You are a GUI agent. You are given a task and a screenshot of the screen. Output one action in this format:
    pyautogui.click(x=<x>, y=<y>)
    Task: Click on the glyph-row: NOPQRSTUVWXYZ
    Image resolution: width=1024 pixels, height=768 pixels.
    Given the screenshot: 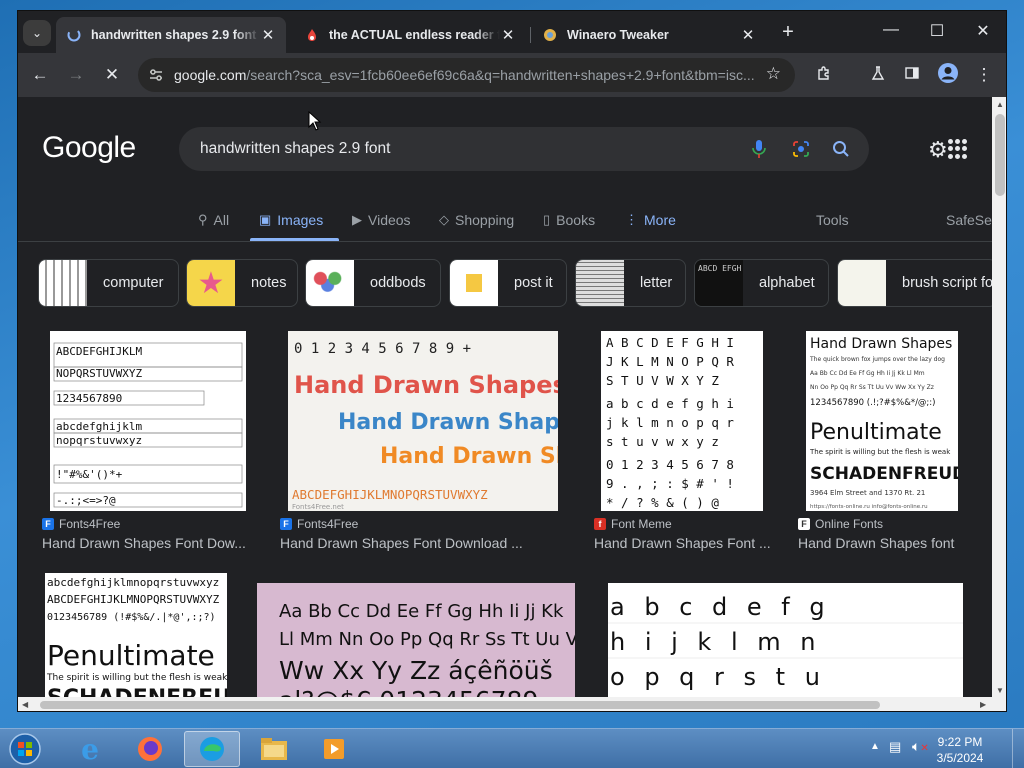 What is the action you would take?
    pyautogui.click(x=99, y=373)
    